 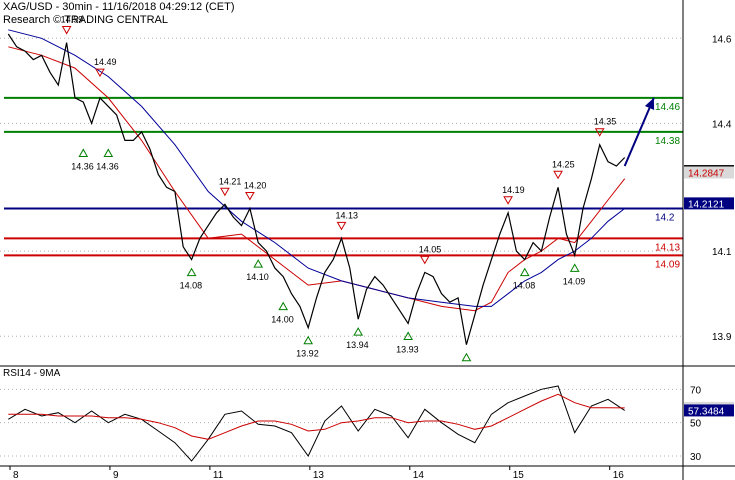 I want to click on swing-low-label: 13.93, so click(x=407, y=349).